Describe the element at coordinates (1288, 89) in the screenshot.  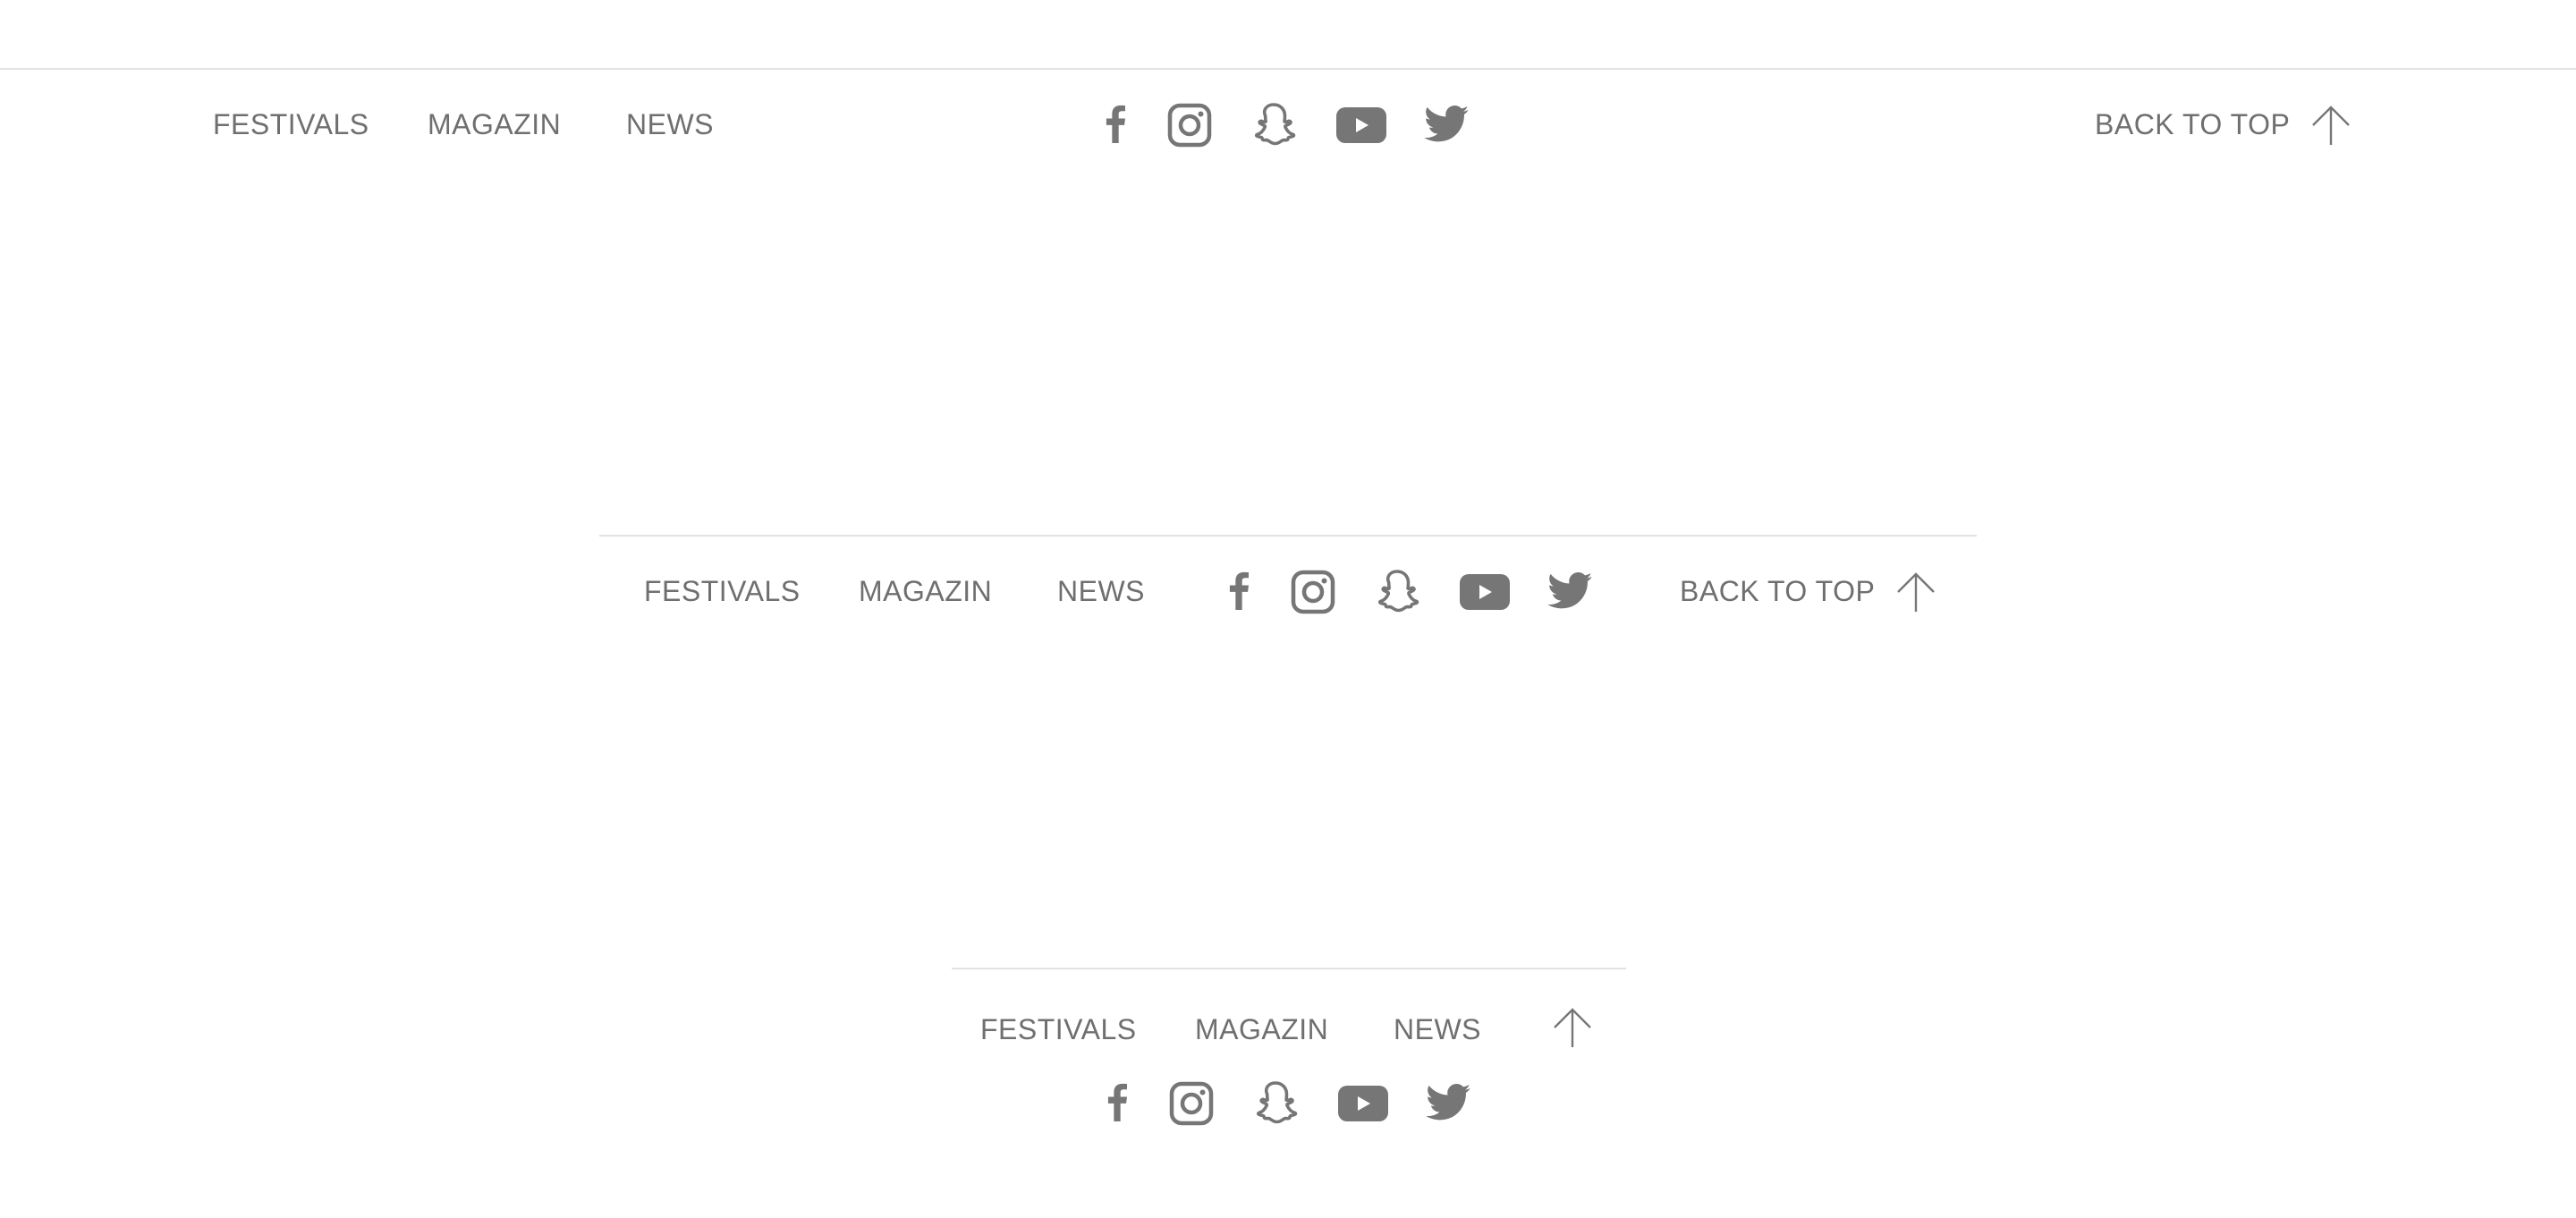
I see `footer-desktop-wide: FESTIVALS MAGAZIN NEWS BACK TO TOP` at that location.